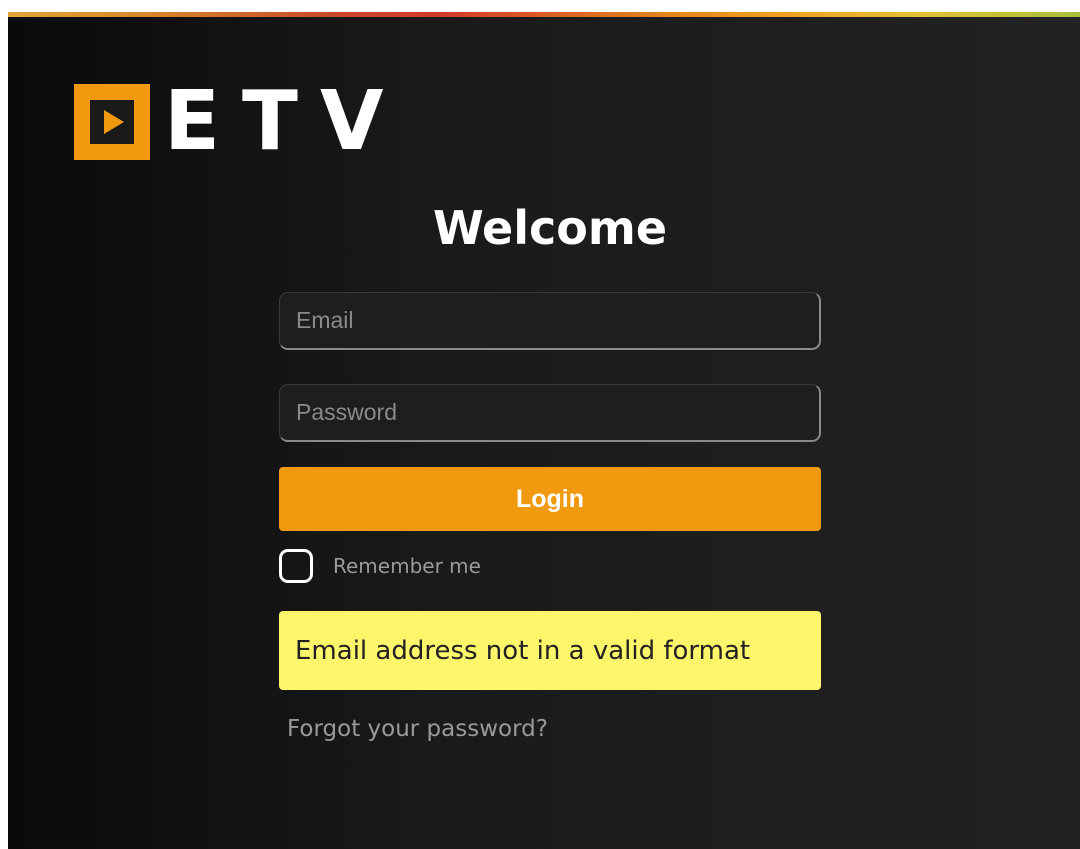 This screenshot has height=849, width=1080. I want to click on alert-message: Email address not in a valid format, so click(523, 650).